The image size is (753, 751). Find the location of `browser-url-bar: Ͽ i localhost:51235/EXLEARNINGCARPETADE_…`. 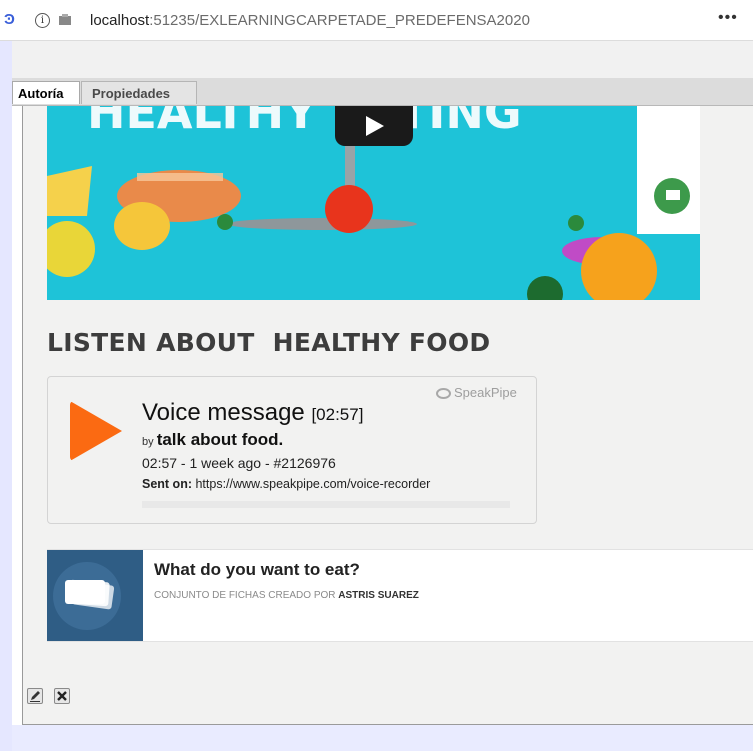

browser-url-bar: Ͽ i localhost:51235/EXLEARNINGCARPETADE_… is located at coordinates (376, 20).